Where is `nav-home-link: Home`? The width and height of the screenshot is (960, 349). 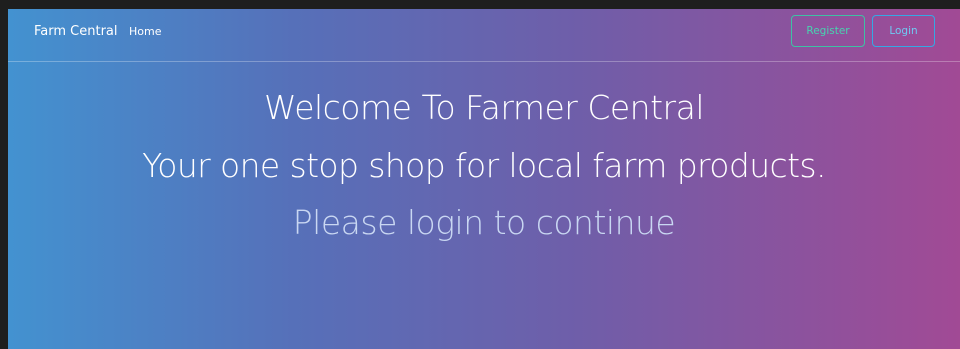
nav-home-link: Home is located at coordinates (145, 31).